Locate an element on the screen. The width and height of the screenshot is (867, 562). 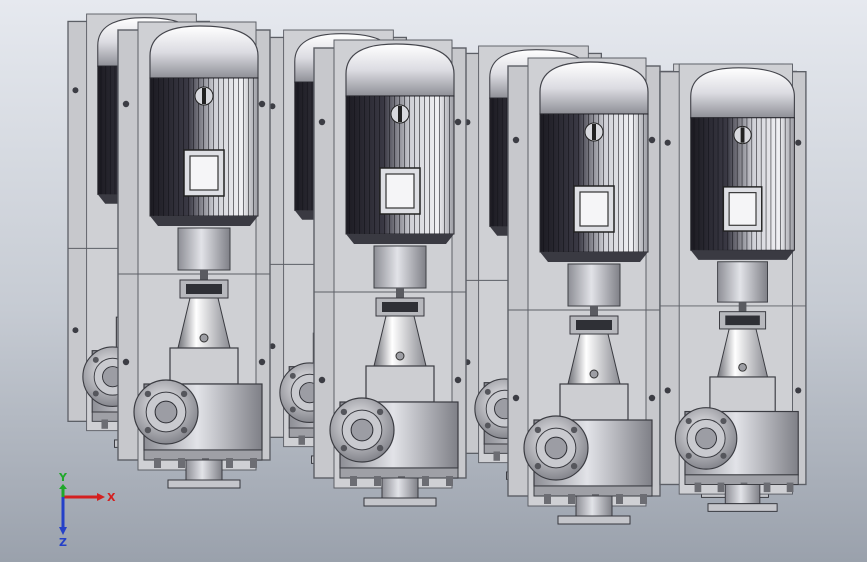
y-axis-label: Y is located at coordinates (63, 477).